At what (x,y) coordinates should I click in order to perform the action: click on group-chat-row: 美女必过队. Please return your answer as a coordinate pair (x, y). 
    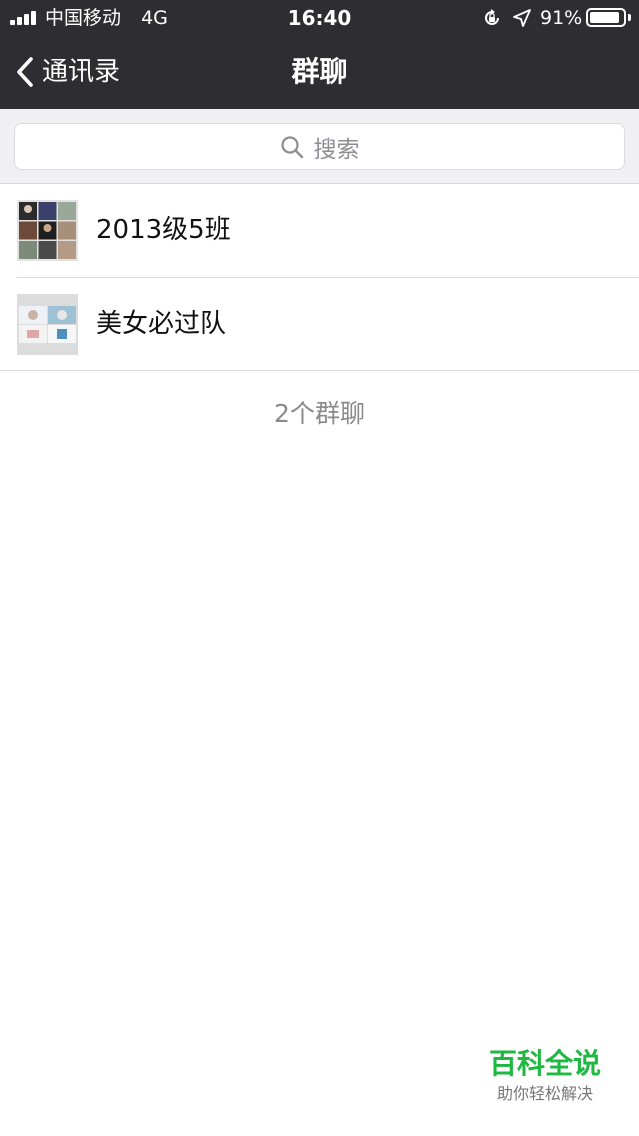
    Looking at the image, I should click on (319, 324).